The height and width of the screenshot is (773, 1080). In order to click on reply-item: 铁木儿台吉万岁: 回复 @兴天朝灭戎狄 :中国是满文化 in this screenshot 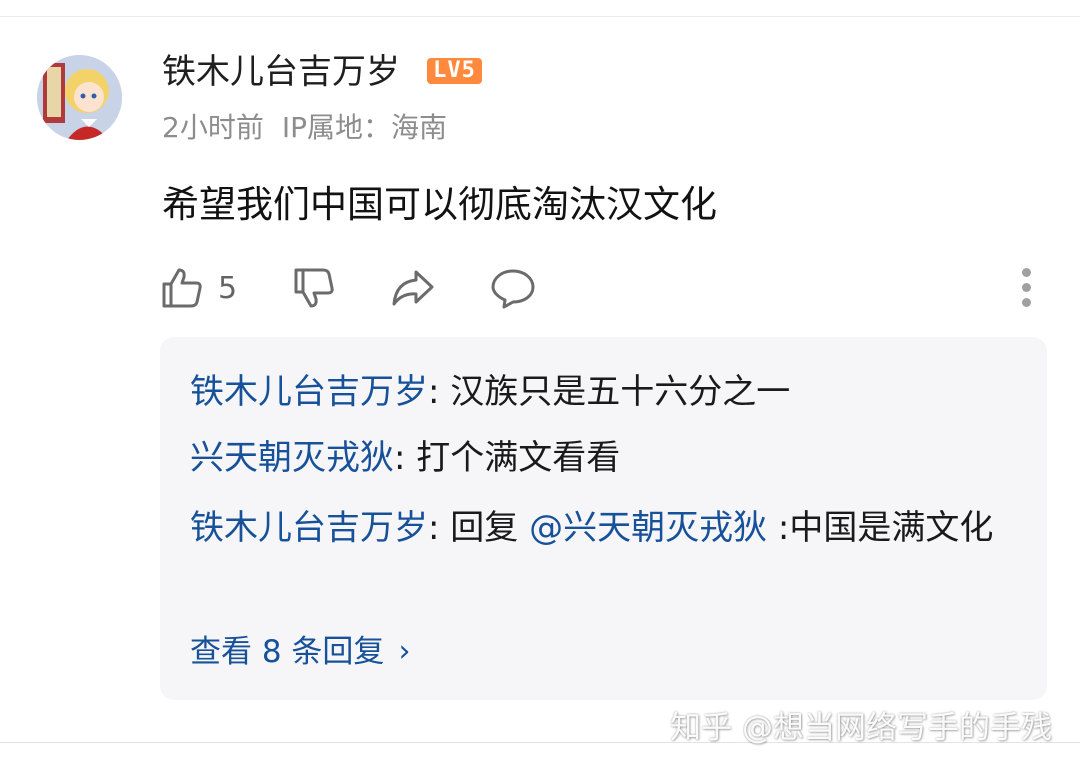, I will do `click(605, 528)`.